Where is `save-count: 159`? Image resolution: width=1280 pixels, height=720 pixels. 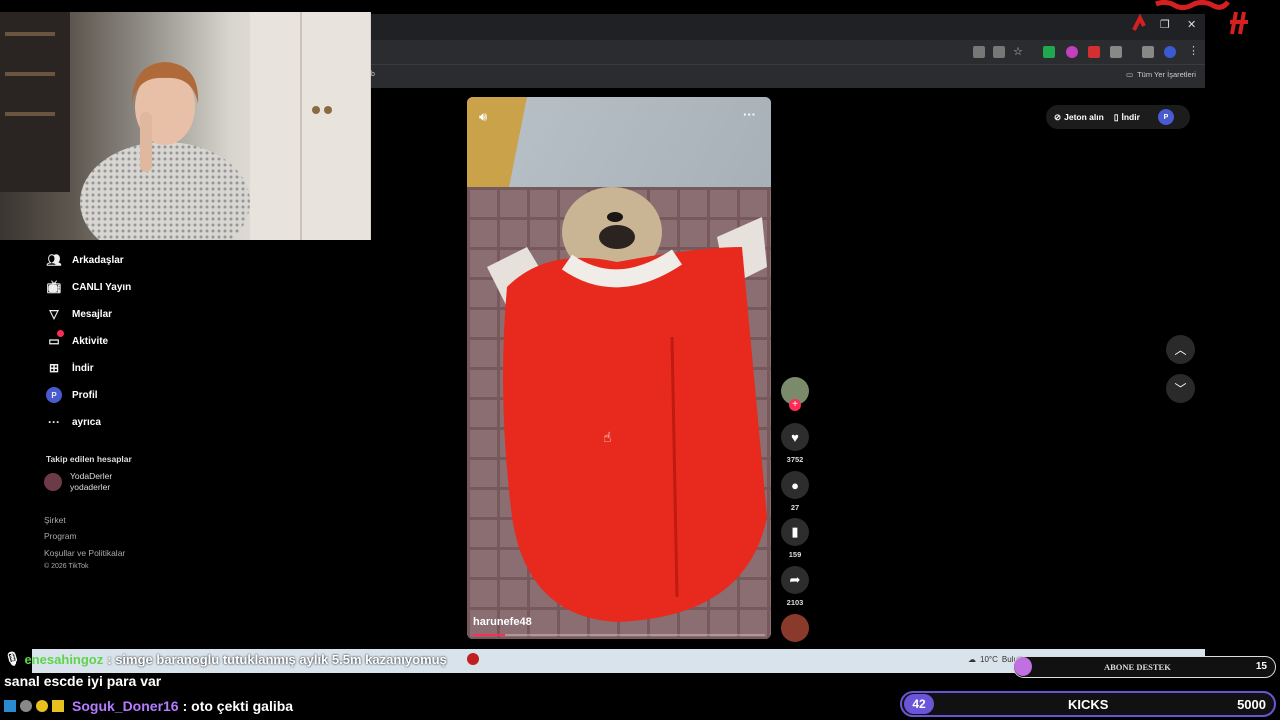
save-count: 159 is located at coordinates (795, 554).